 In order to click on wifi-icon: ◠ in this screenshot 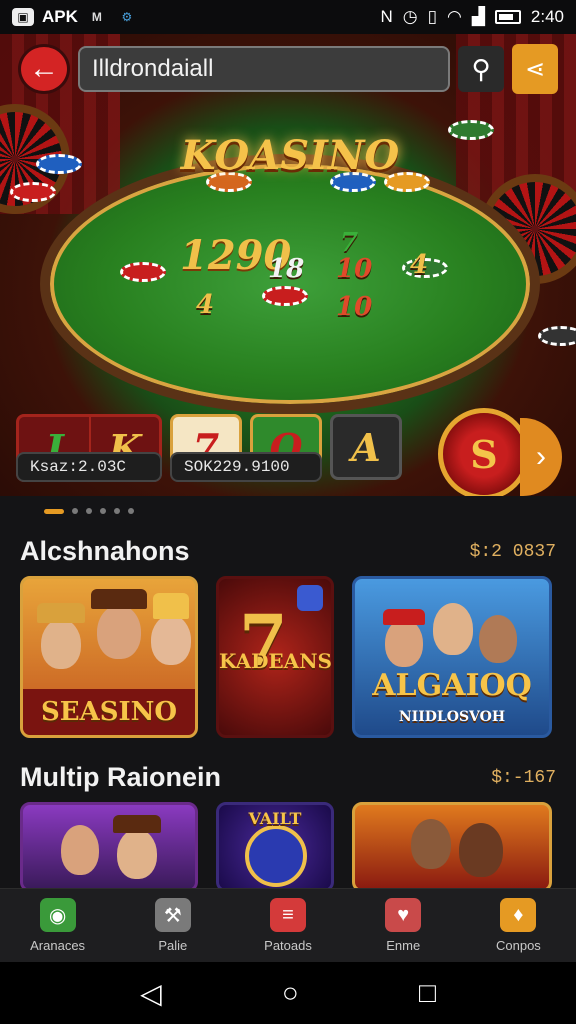, I will do `click(454, 16)`.